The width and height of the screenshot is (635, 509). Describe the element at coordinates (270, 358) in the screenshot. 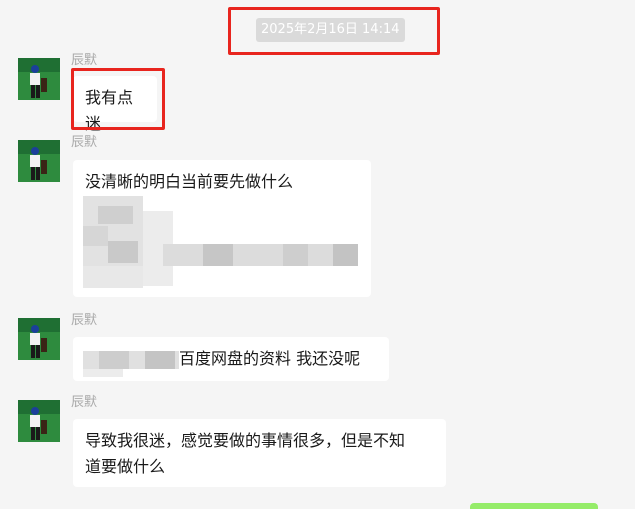

I see `message-text: 百度网盘的资料 我还没呢` at that location.